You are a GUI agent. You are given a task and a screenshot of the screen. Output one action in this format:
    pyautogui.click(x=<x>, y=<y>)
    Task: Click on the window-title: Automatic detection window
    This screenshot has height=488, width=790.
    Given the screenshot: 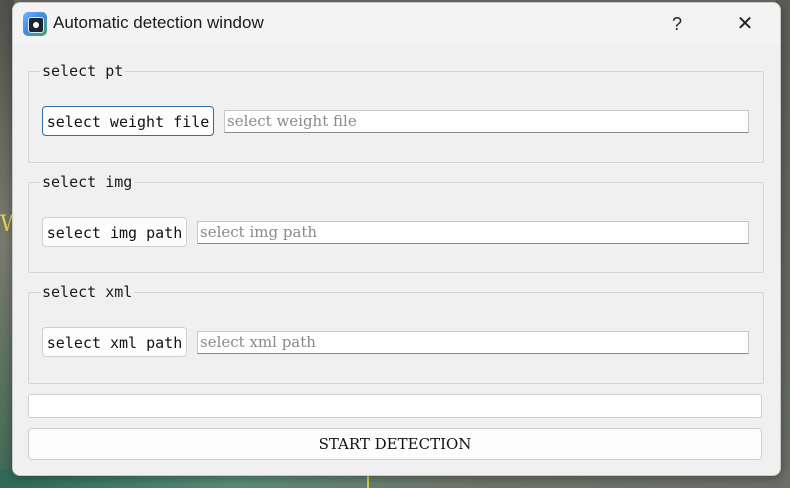 What is the action you would take?
    pyautogui.click(x=158, y=22)
    